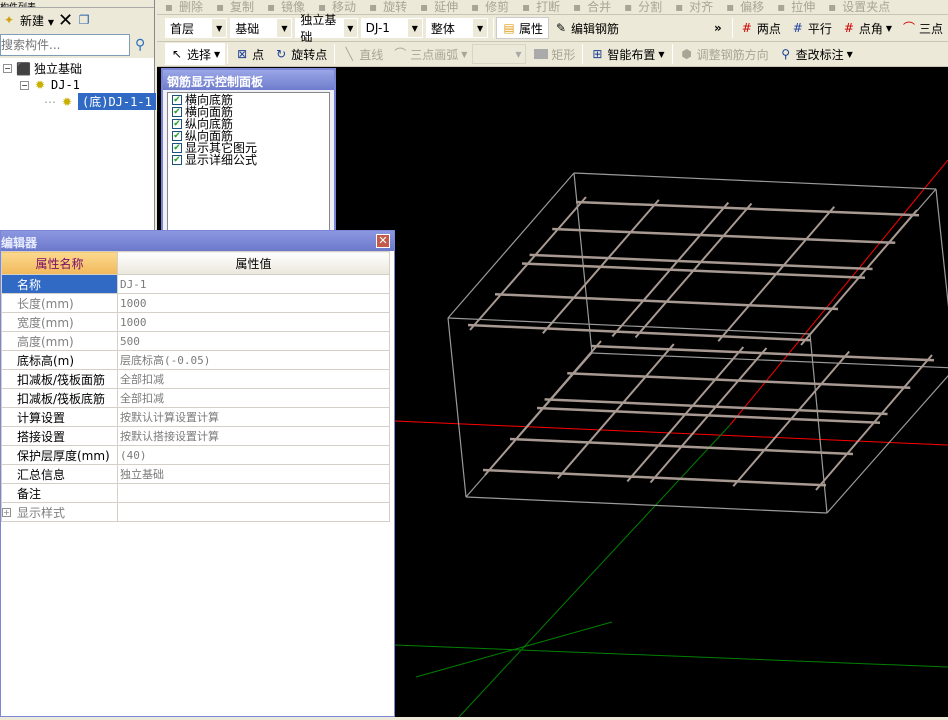  I want to click on tool-10-button: ▪ 对齐, so click(692, 7).